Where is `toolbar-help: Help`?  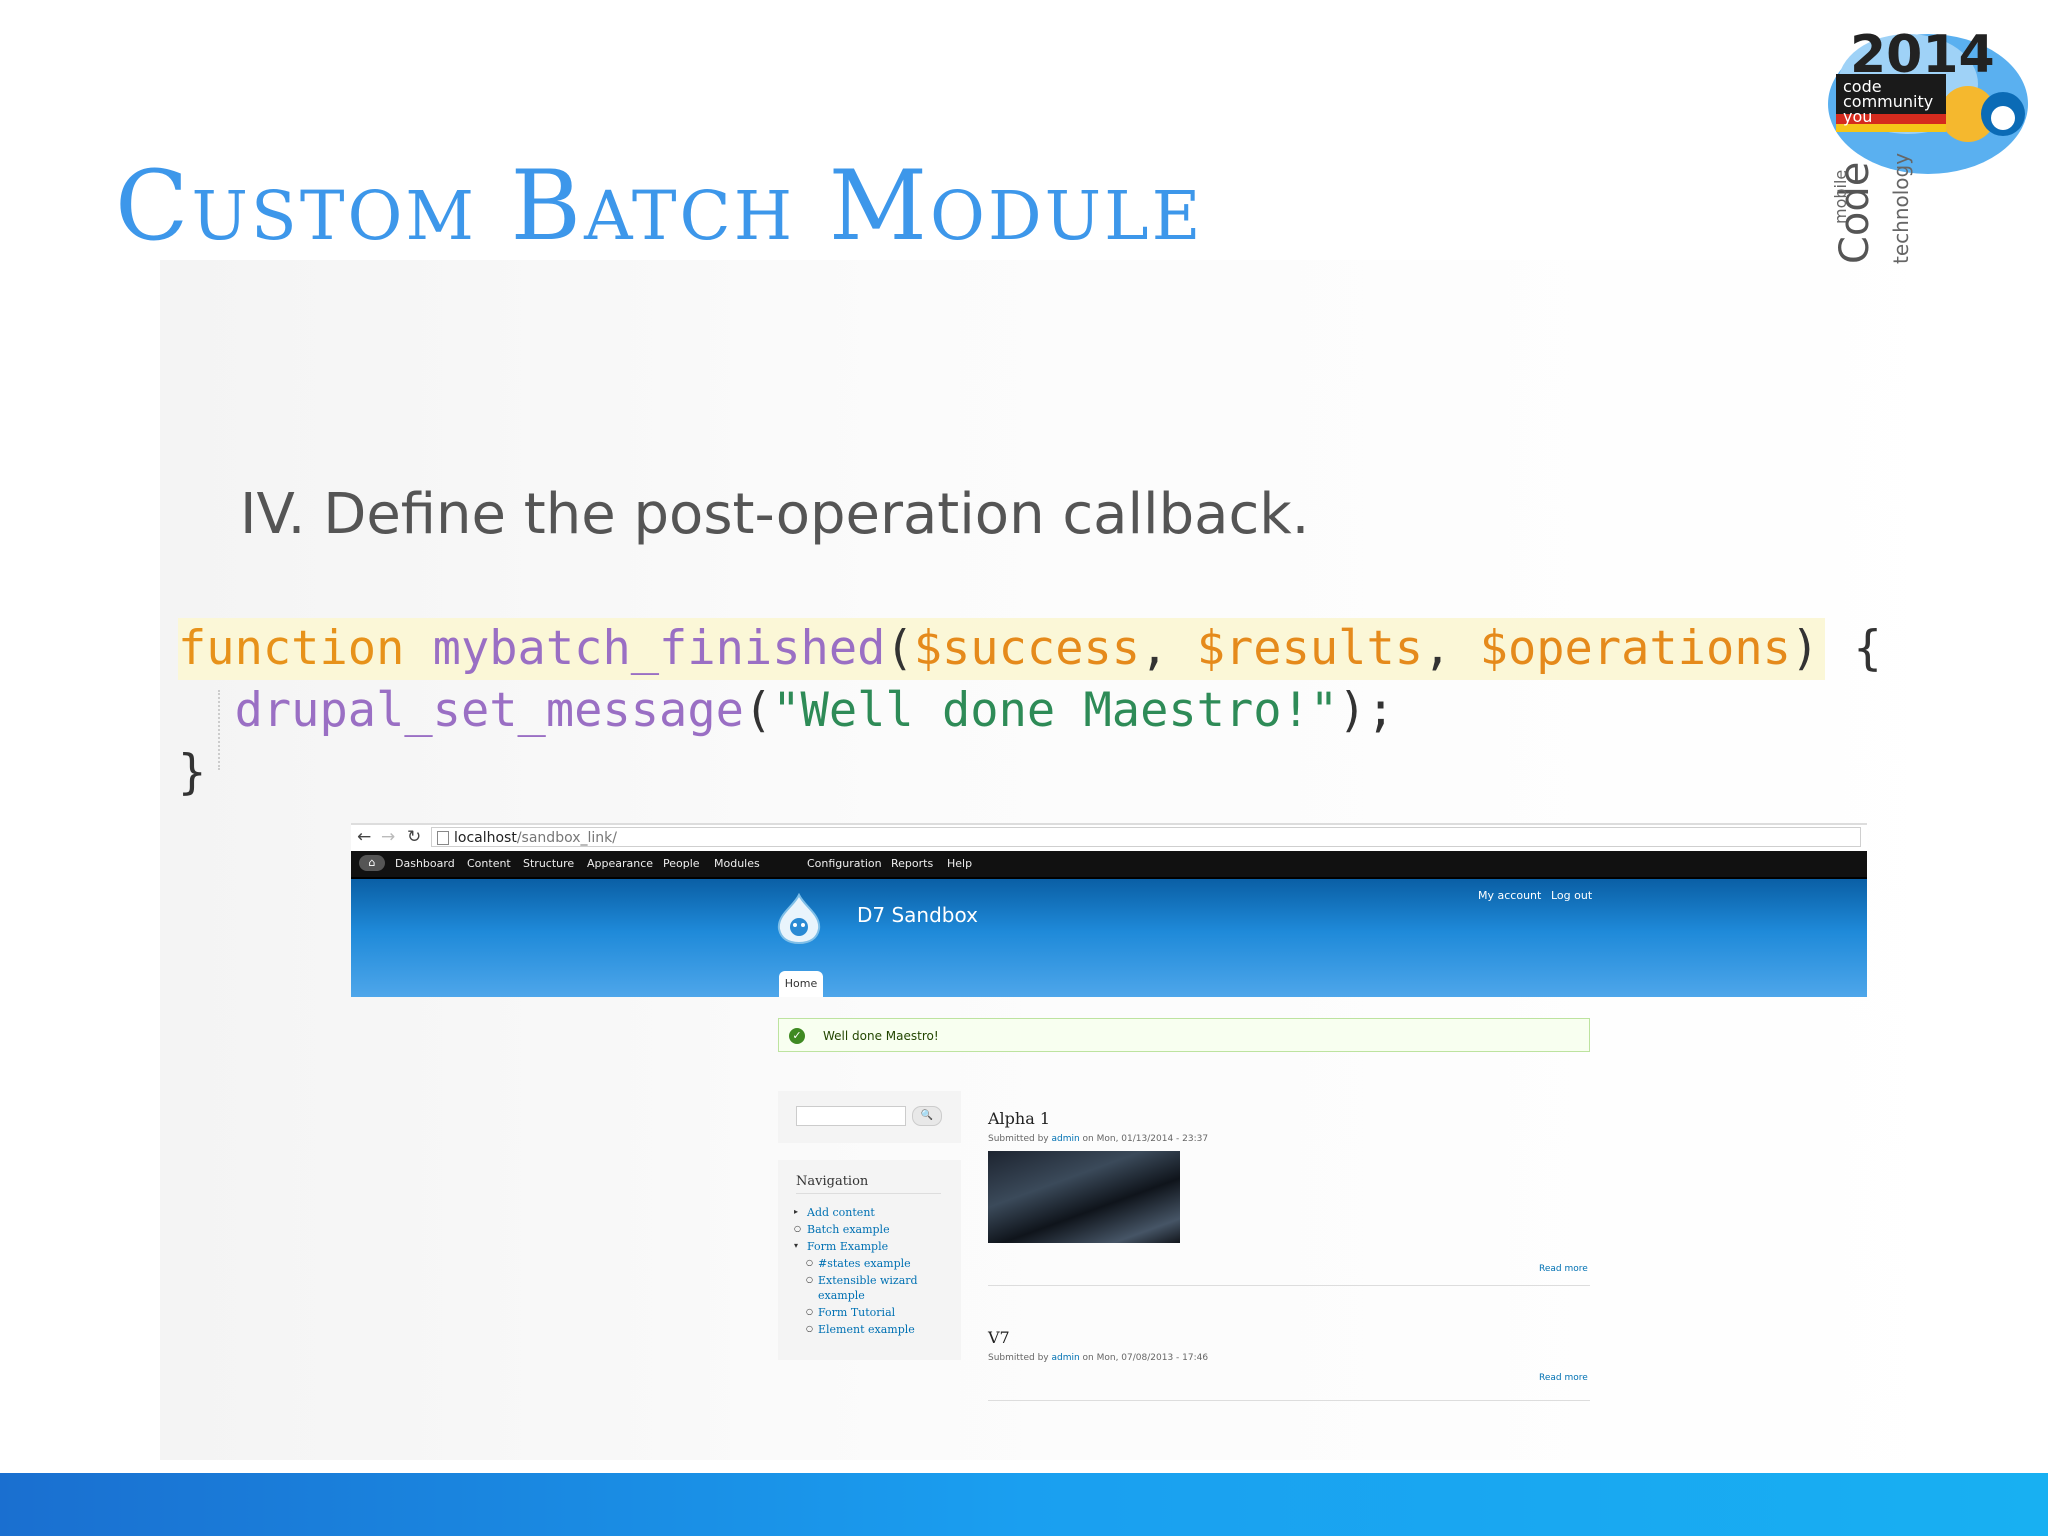
toolbar-help: Help is located at coordinates (959, 863).